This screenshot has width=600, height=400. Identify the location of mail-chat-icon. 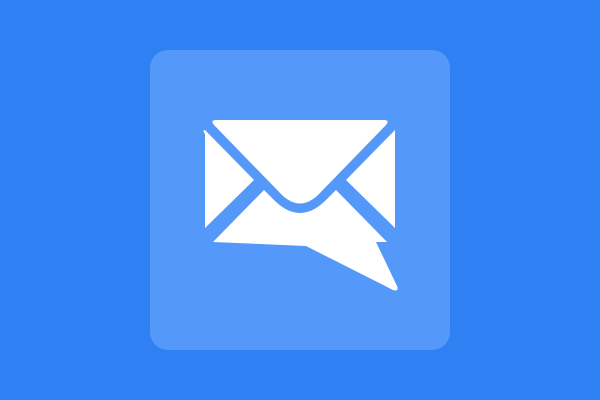
(300, 205).